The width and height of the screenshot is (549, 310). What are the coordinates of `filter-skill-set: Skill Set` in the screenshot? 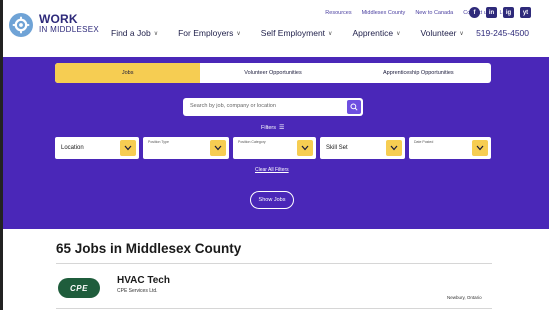 It's located at (362, 148).